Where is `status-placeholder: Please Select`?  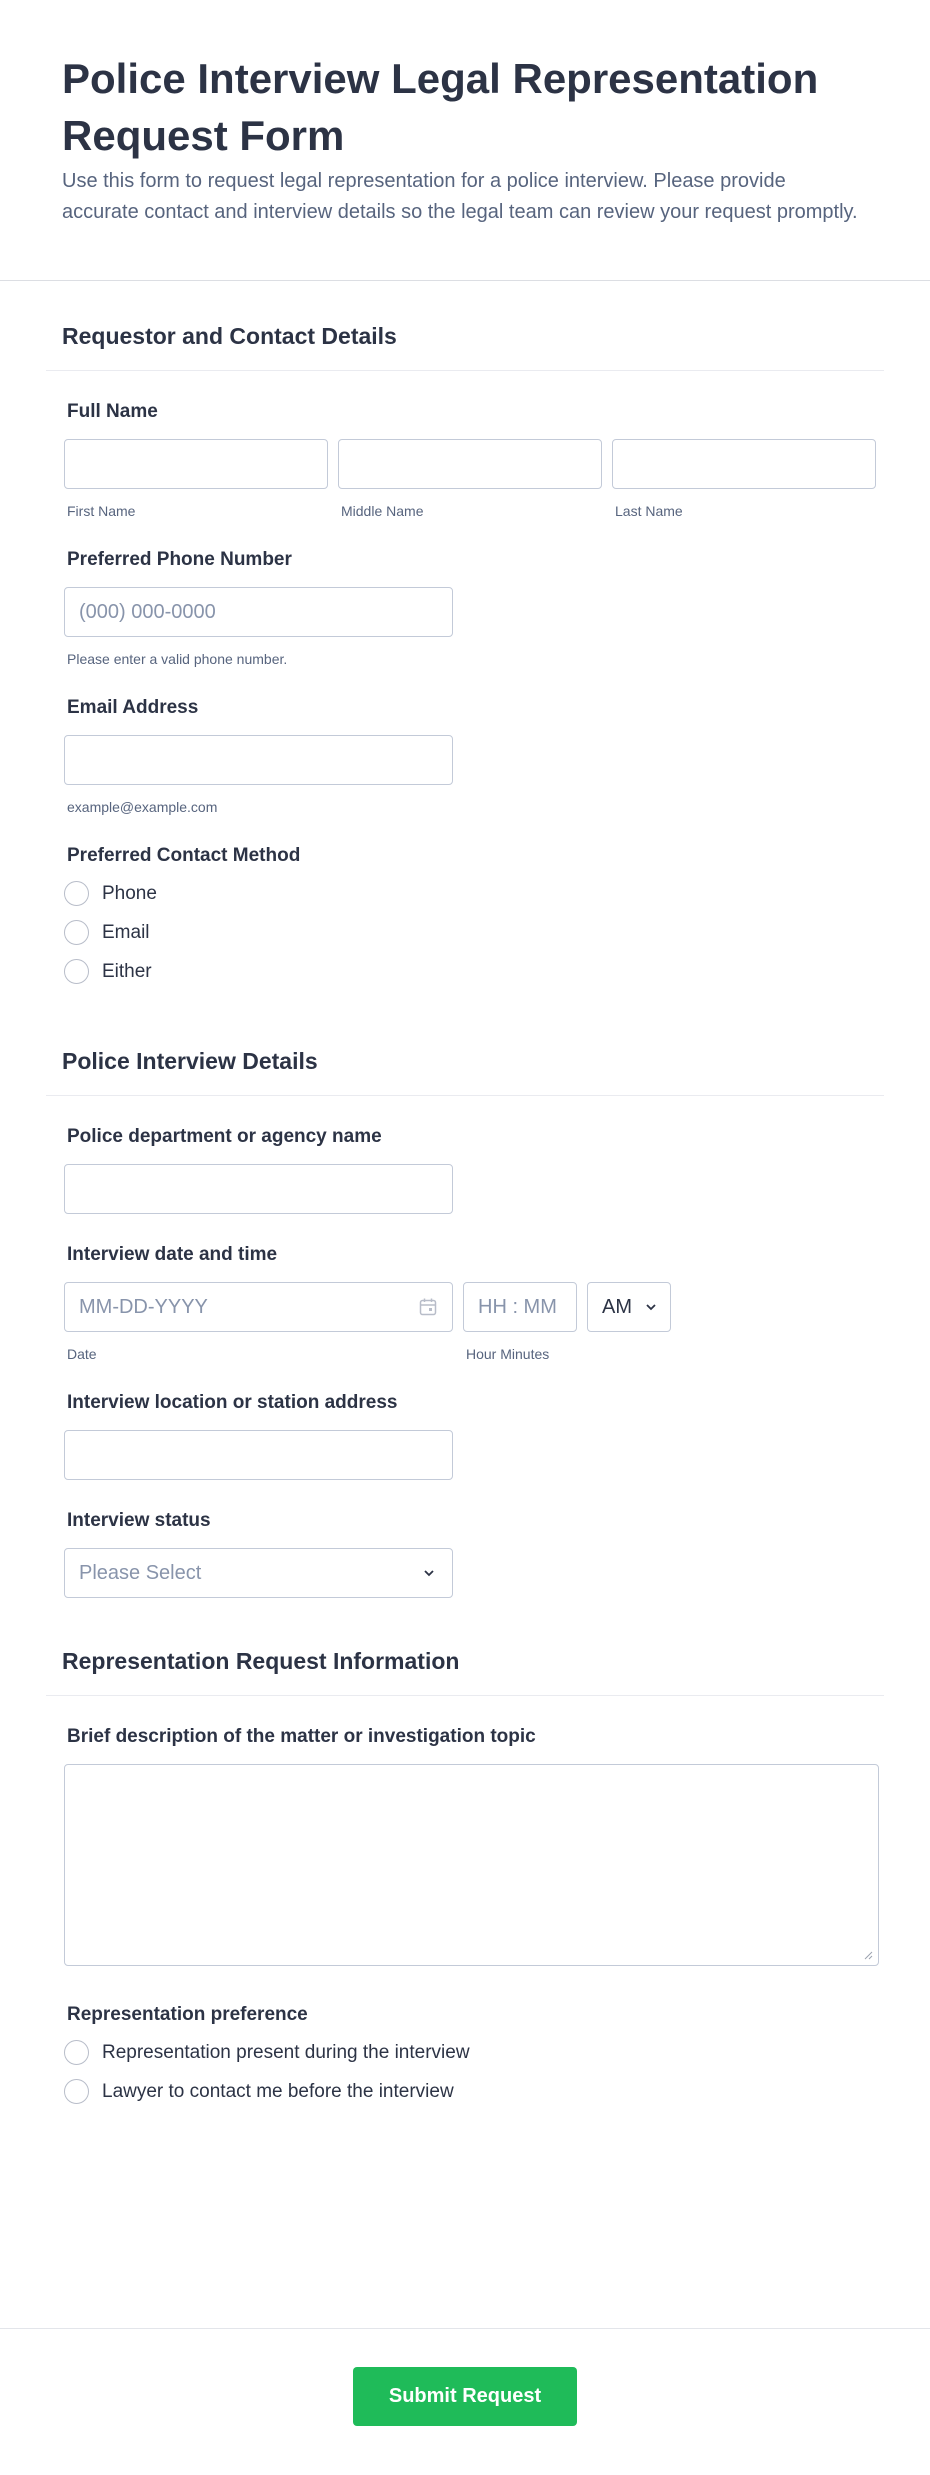 status-placeholder: Please Select is located at coordinates (140, 1572).